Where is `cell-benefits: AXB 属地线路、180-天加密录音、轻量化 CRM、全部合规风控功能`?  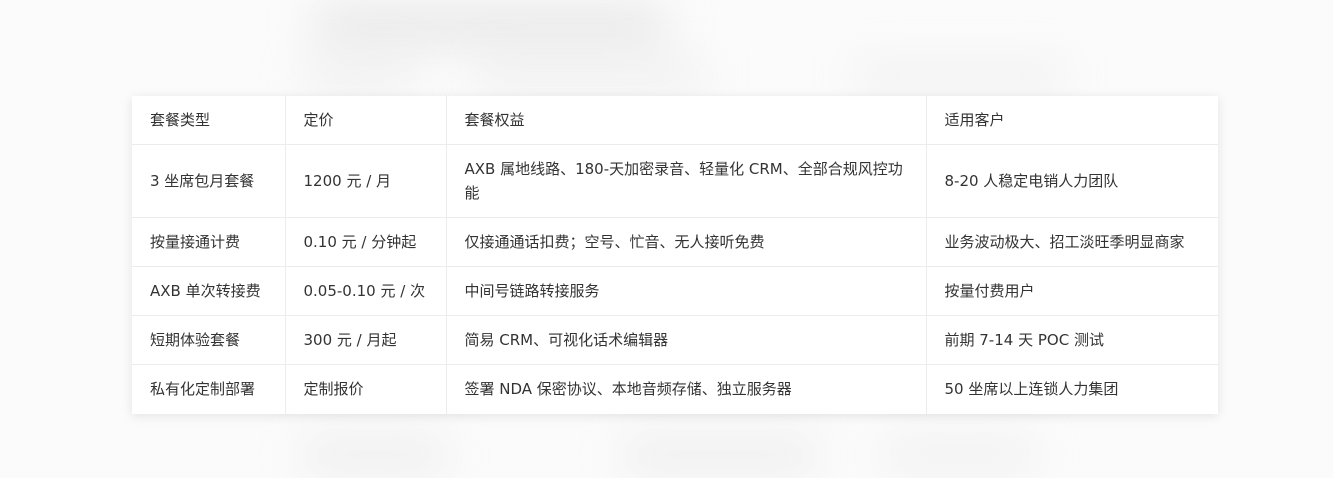
cell-benefits: AXB 属地线路、180-天加密录音、轻量化 CRM、全部合规风控功能 is located at coordinates (686, 181).